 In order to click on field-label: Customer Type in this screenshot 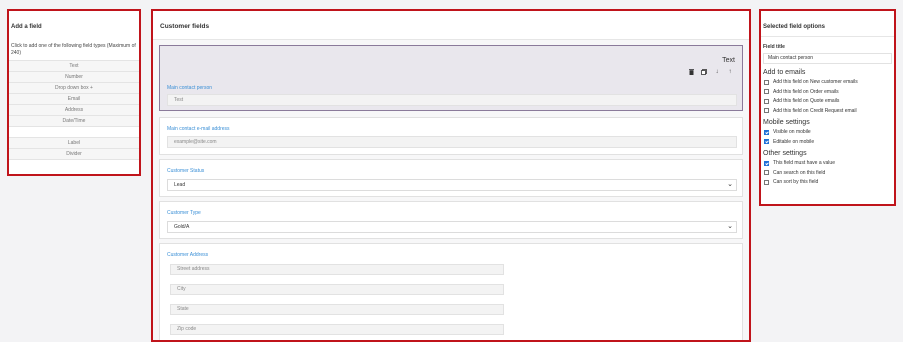, I will do `click(184, 213)`.